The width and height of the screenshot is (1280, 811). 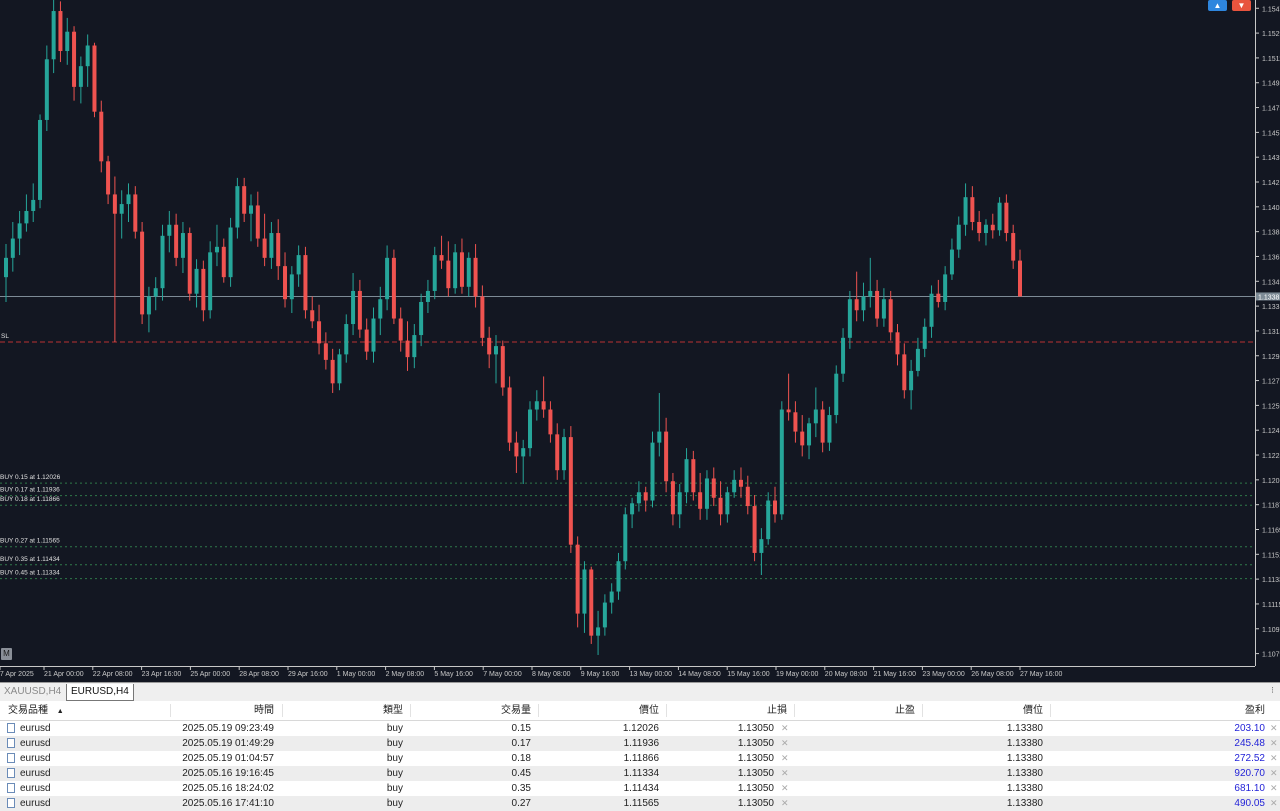 What do you see at coordinates (521, 743) in the screenshot?
I see `cell-volume: 0.17` at bounding box center [521, 743].